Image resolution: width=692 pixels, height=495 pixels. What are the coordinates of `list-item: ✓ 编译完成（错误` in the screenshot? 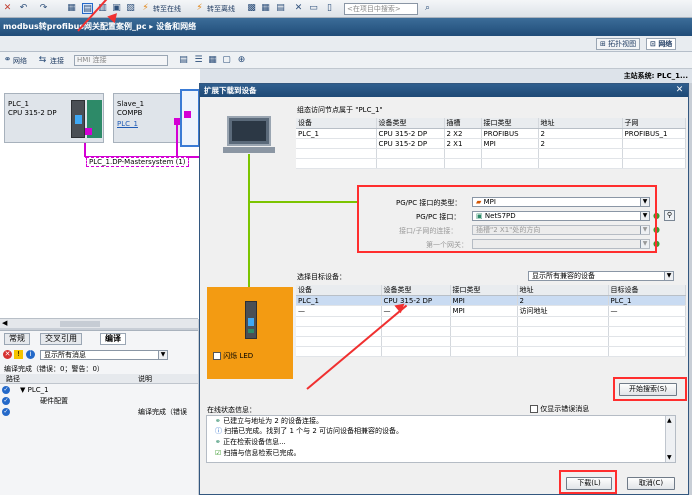 It's located at (99, 412).